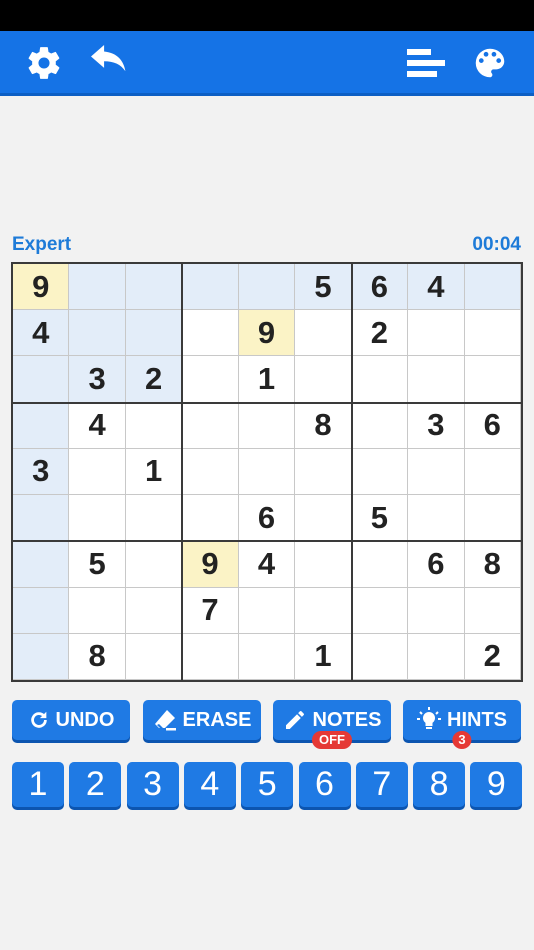 The width and height of the screenshot is (534, 950). Describe the element at coordinates (439, 784) in the screenshot. I see `number-button-8: 8` at that location.